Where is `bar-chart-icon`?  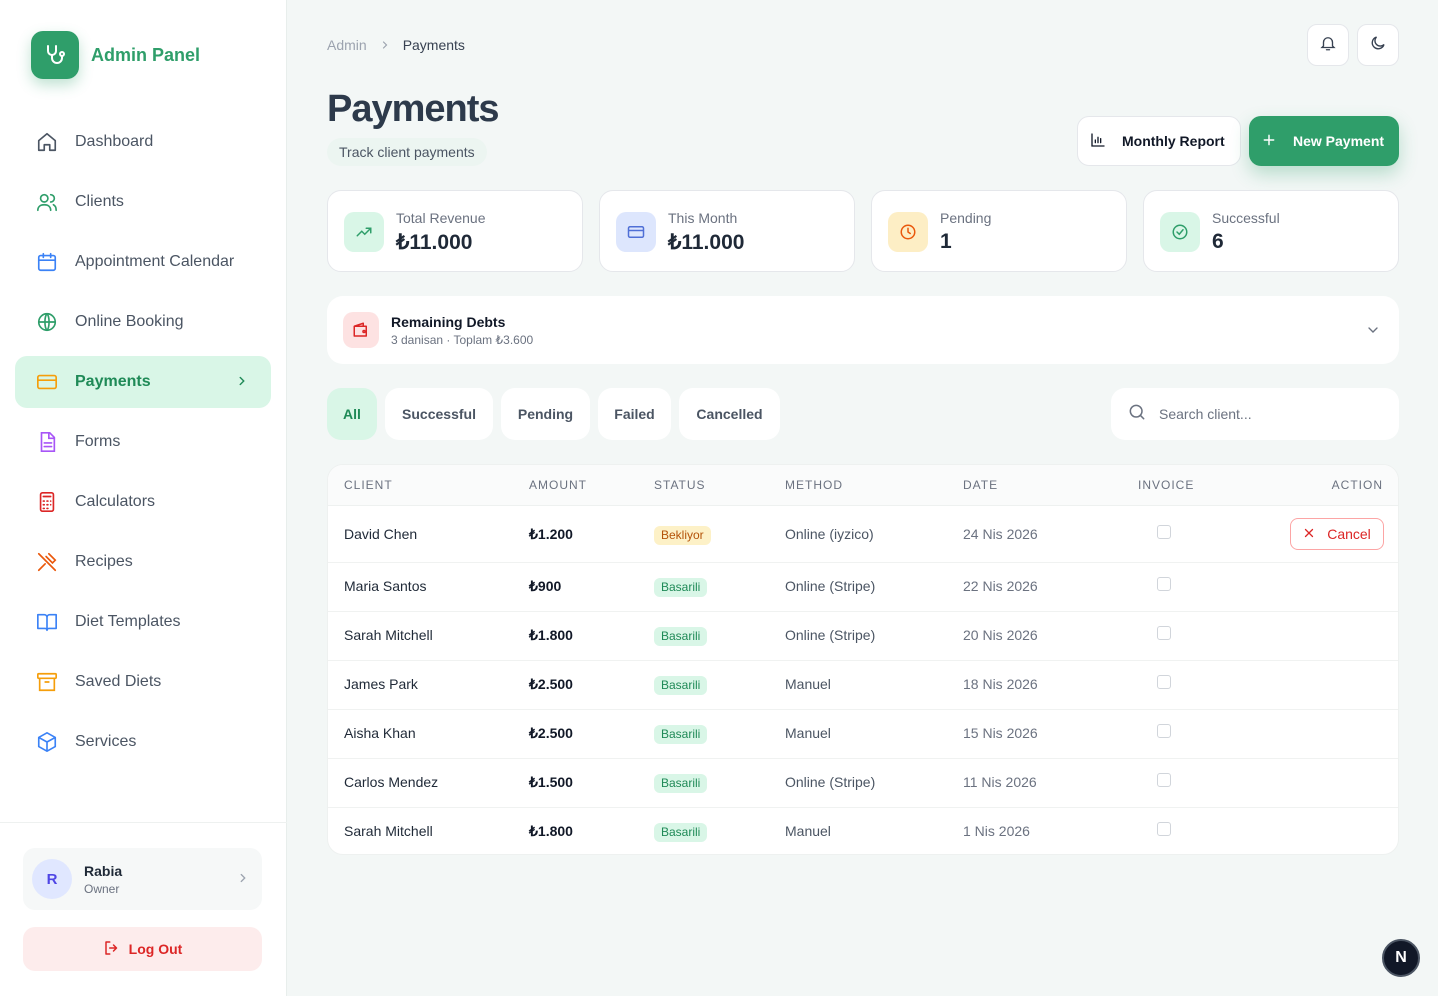 bar-chart-icon is located at coordinates (1106, 141).